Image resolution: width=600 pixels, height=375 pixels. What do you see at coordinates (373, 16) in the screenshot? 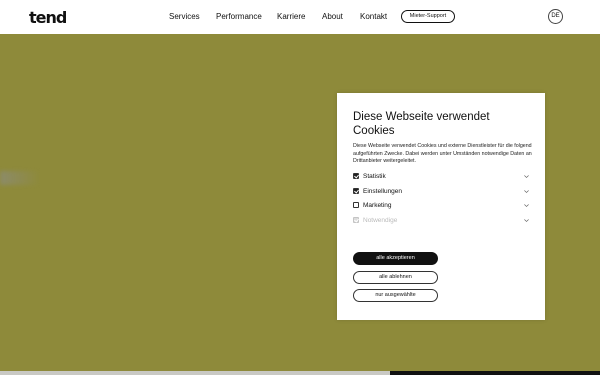
I see `nav-kontakt: Kontakt` at bounding box center [373, 16].